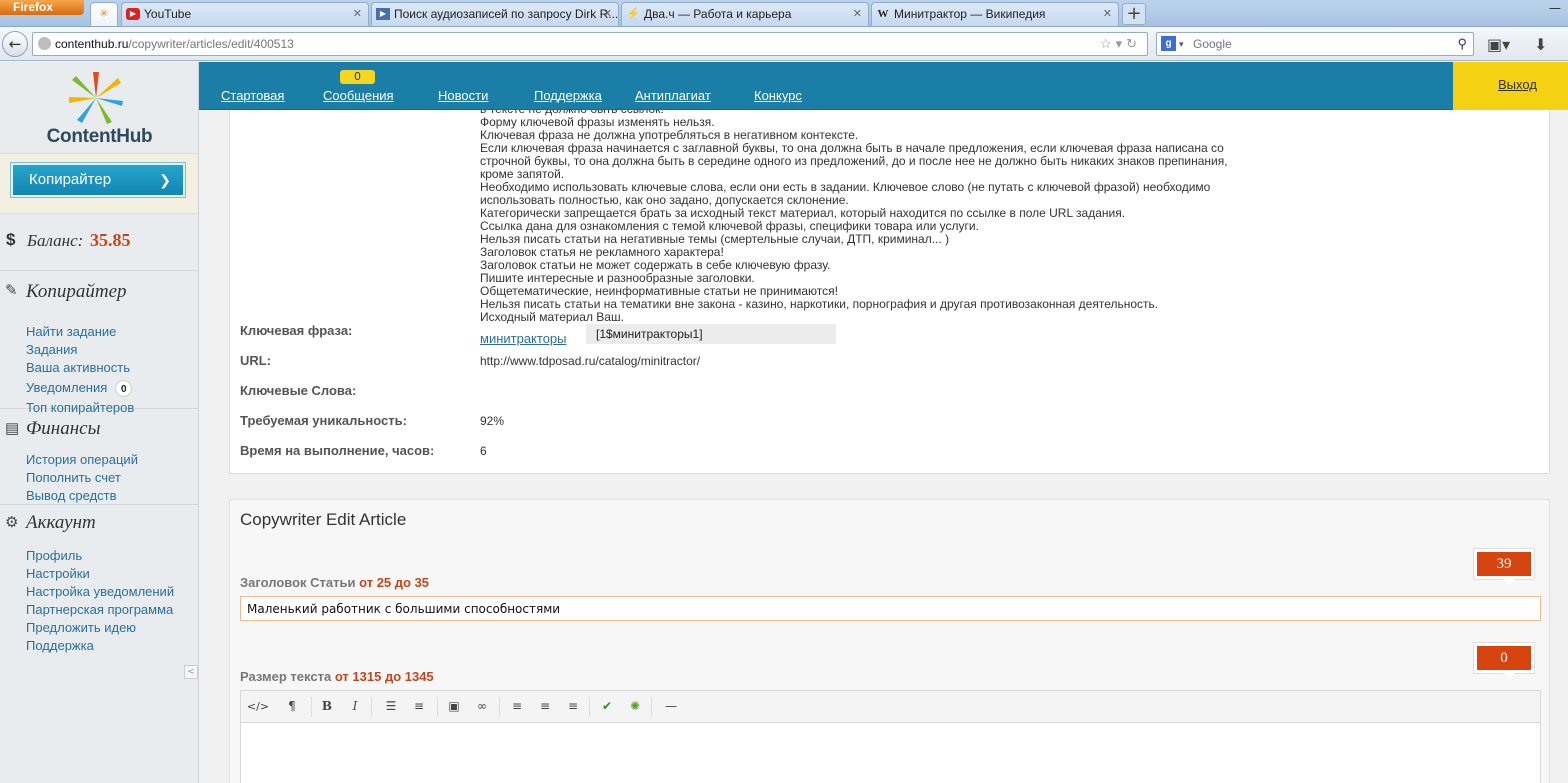 The image size is (1568, 783). I want to click on logout-area: Выход, so click(1510, 86).